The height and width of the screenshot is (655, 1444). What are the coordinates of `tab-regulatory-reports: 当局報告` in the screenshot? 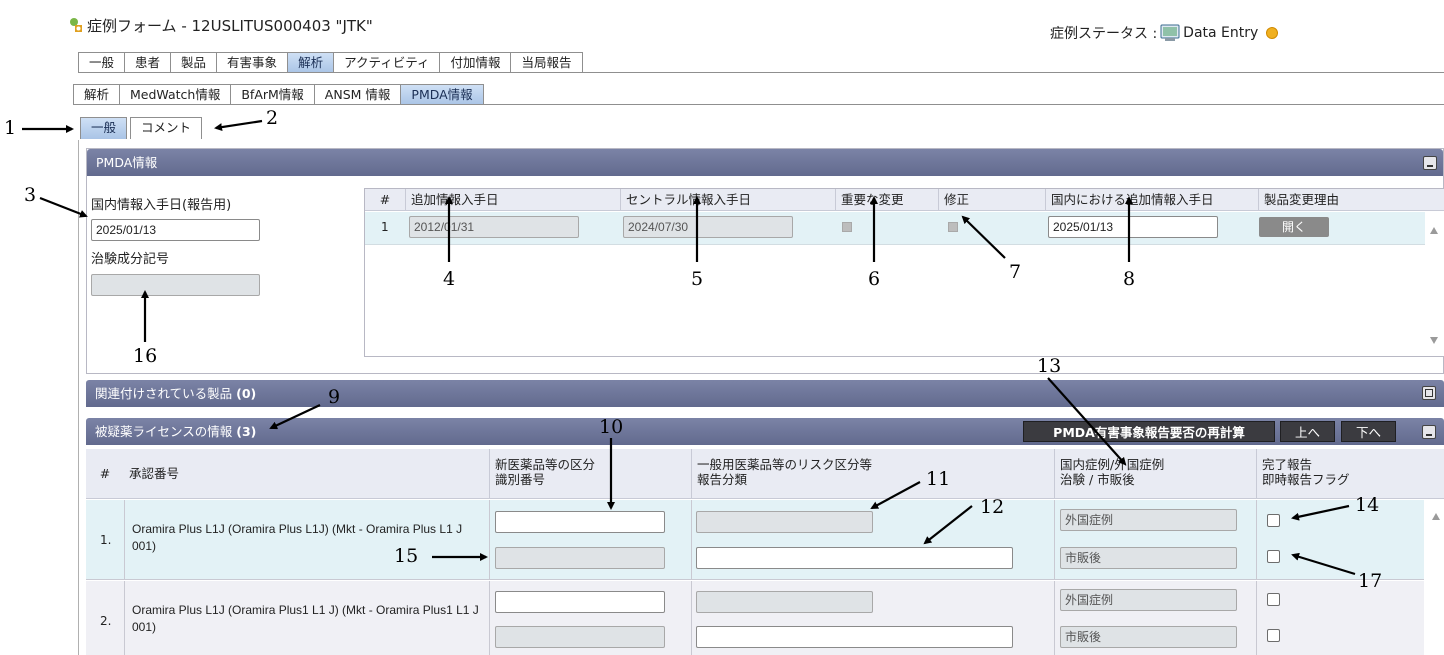 It's located at (546, 62).